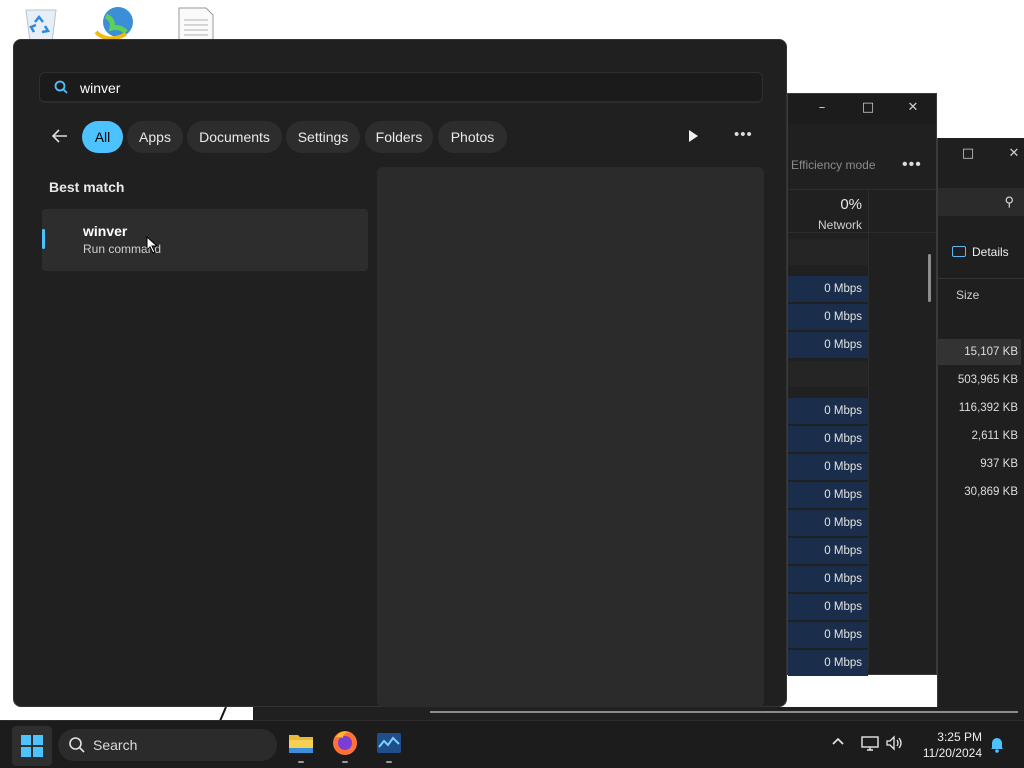 The image size is (1024, 768). What do you see at coordinates (205, 240) in the screenshot?
I see `best-match-result: winver Run command` at bounding box center [205, 240].